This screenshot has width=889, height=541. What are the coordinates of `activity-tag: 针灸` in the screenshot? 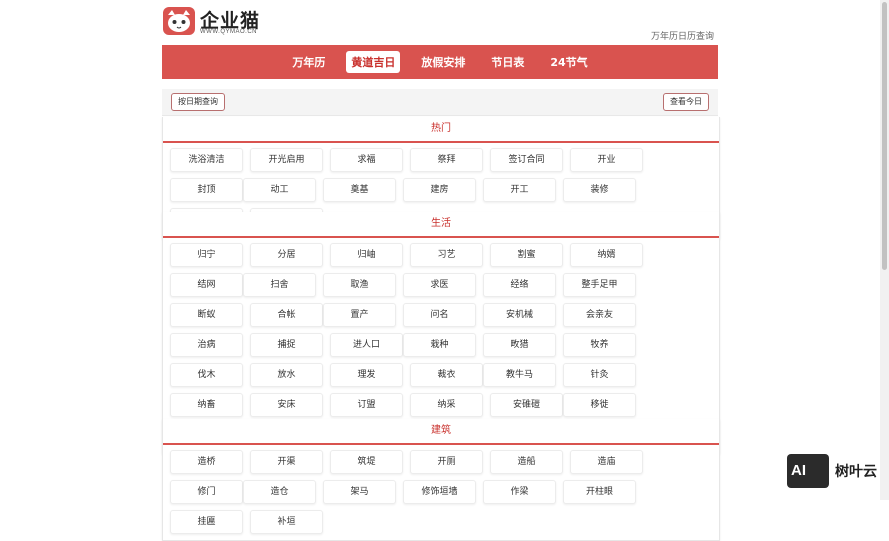 It's located at (599, 375).